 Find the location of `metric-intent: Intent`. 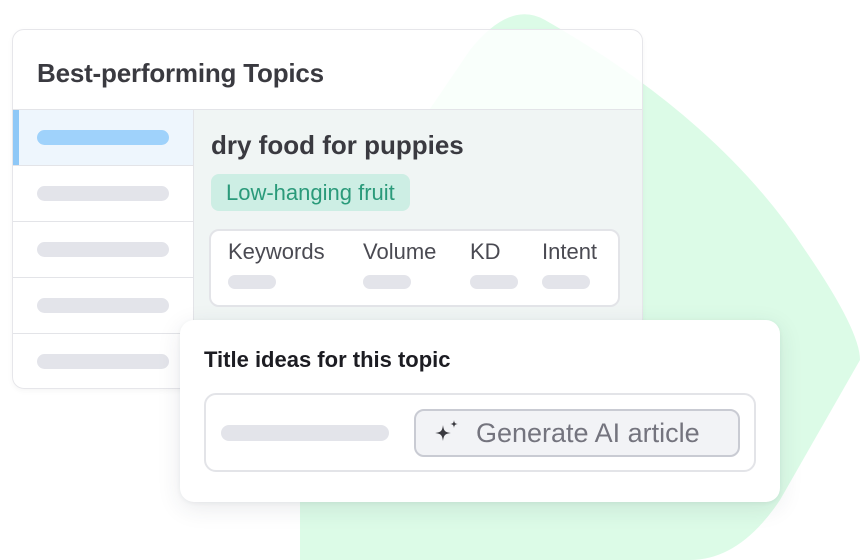

metric-intent: Intent is located at coordinates (569, 264).